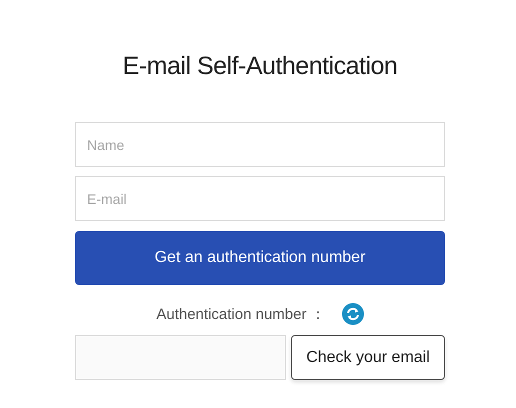 Image resolution: width=516 pixels, height=408 pixels. Describe the element at coordinates (260, 258) in the screenshot. I see `get-number-button: Get an authentication number` at that location.